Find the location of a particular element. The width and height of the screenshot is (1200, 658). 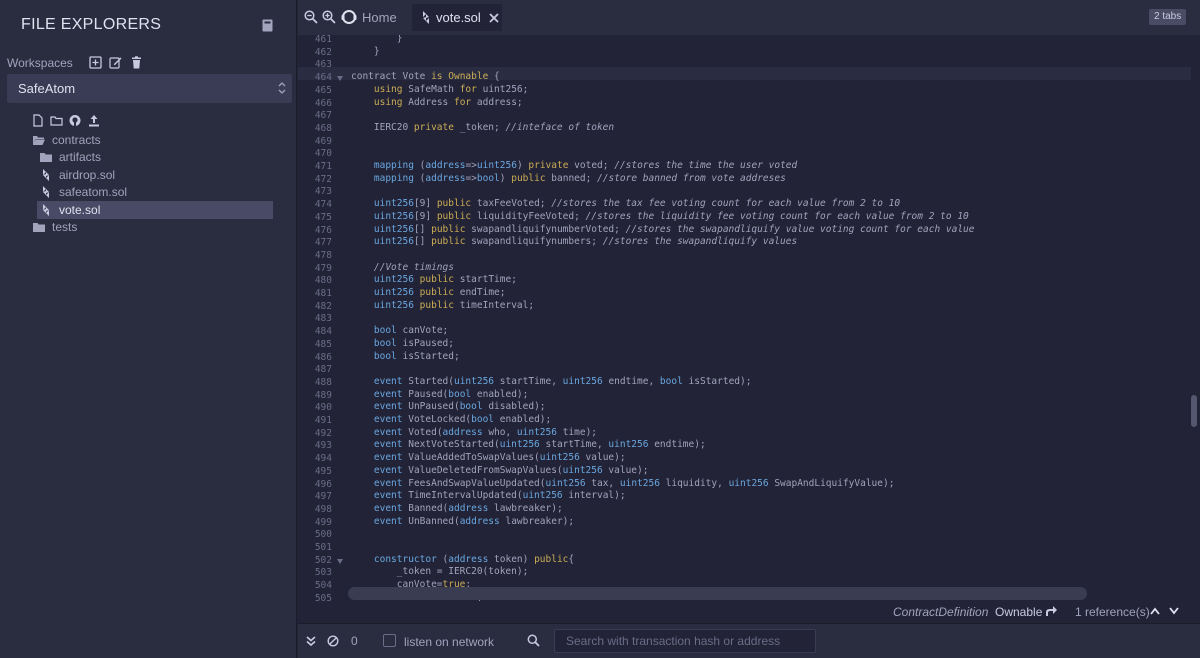

code-line: event Paused(bool enabled); is located at coordinates (451, 394).